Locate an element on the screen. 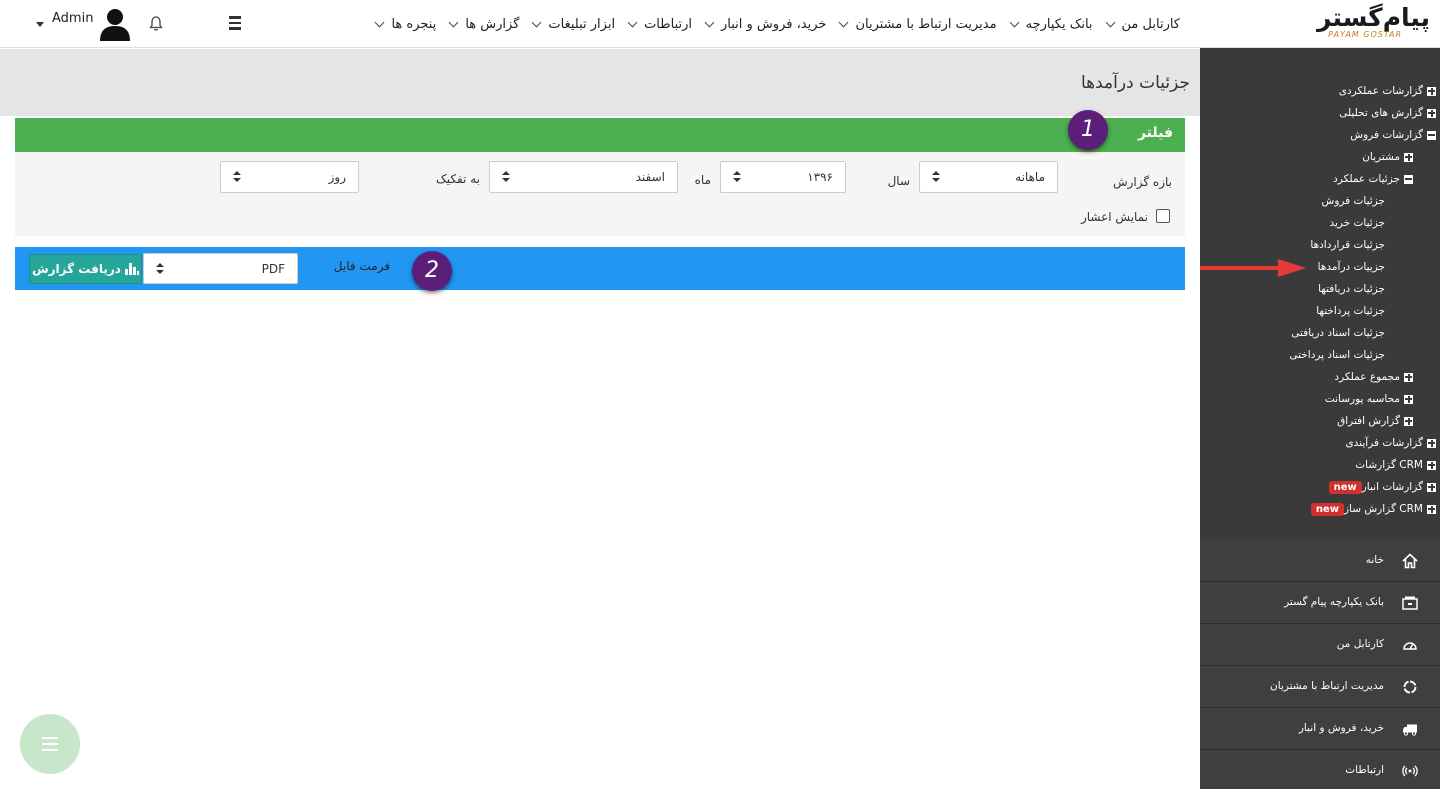  tree-item-crm-reports: گزارشات CRM is located at coordinates (1395, 465).